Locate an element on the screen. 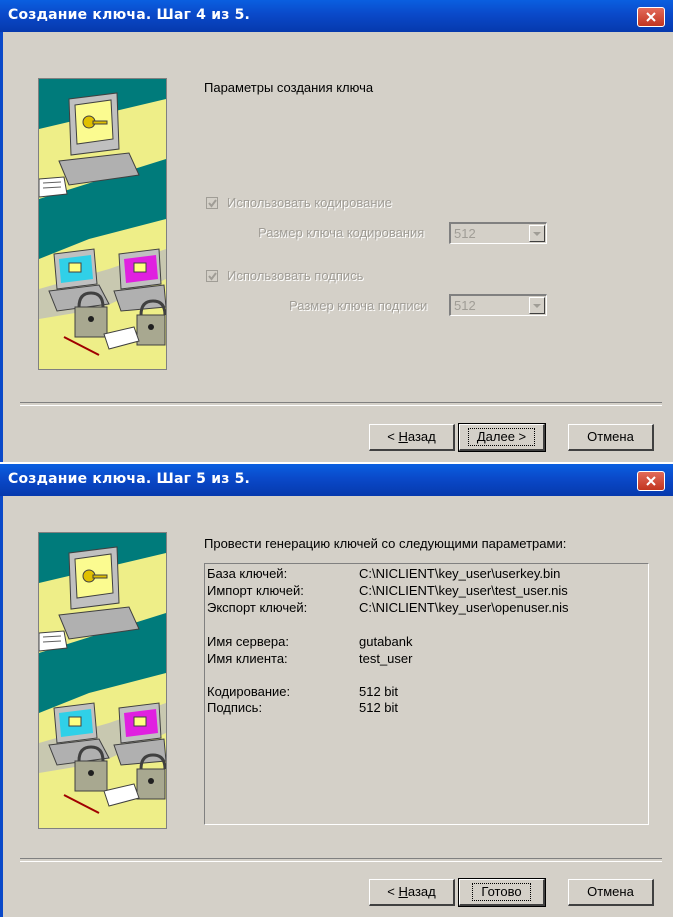  use-signature-checkbox is located at coordinates (212, 276).